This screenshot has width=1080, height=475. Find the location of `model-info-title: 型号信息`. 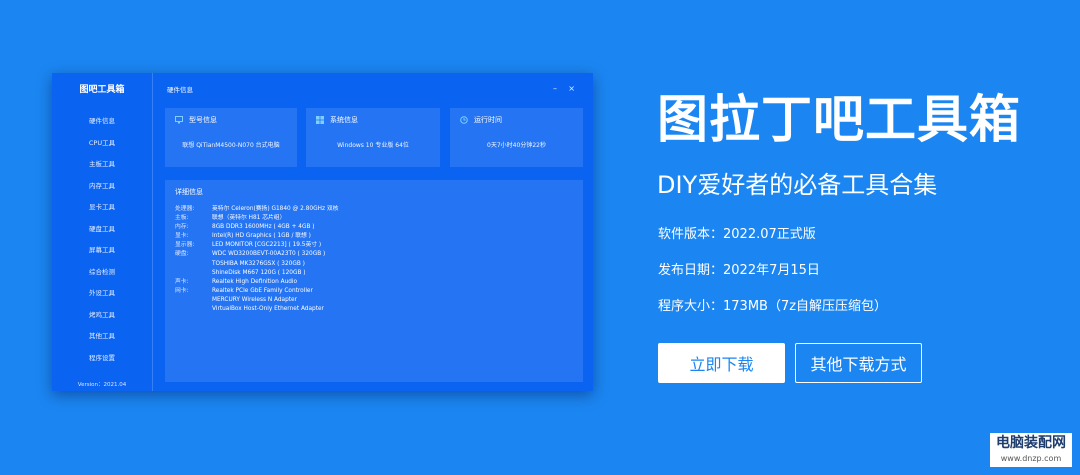

model-info-title: 型号信息 is located at coordinates (203, 120).